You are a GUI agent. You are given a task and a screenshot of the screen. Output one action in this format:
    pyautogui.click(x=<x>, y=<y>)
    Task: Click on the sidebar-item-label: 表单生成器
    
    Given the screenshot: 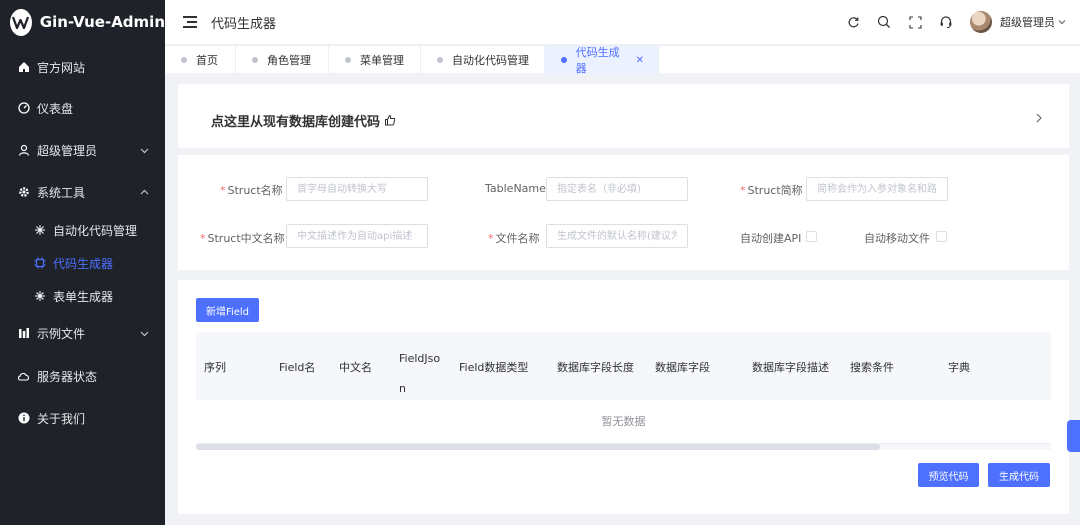 What is the action you would take?
    pyautogui.click(x=83, y=296)
    